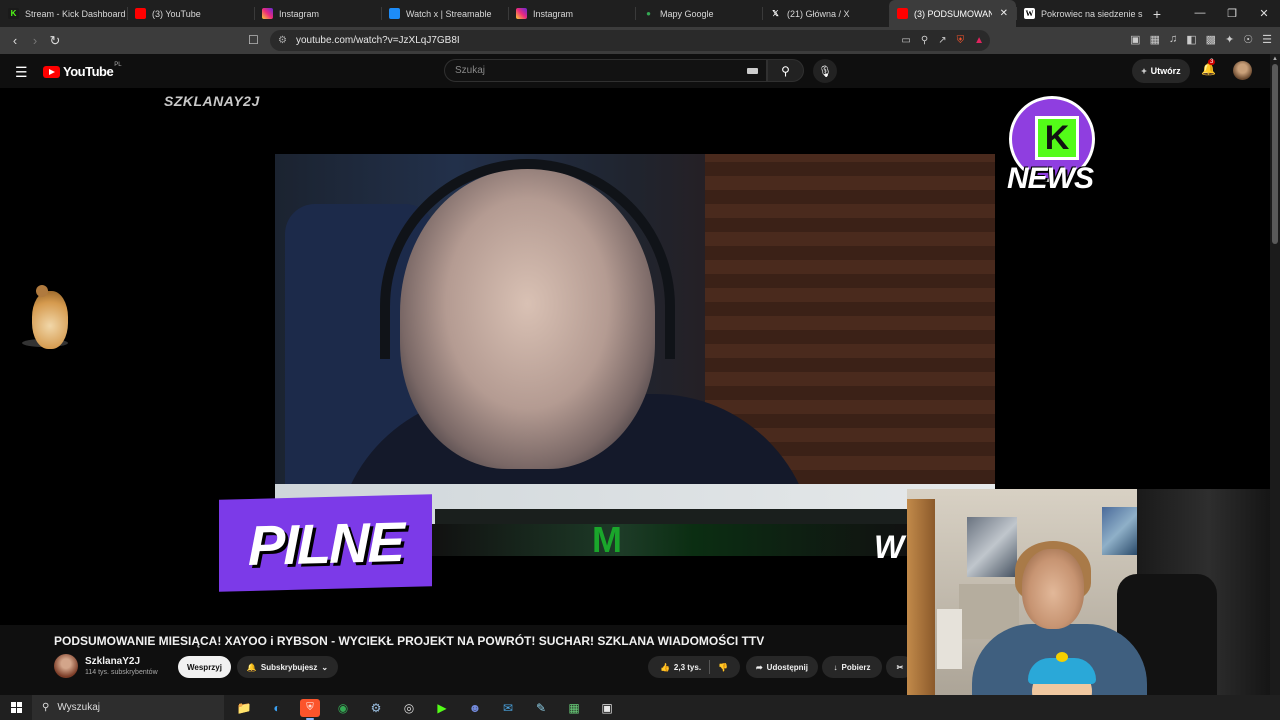 This screenshot has width=1280, height=720. I want to click on notepad-icon: ✎, so click(541, 708).